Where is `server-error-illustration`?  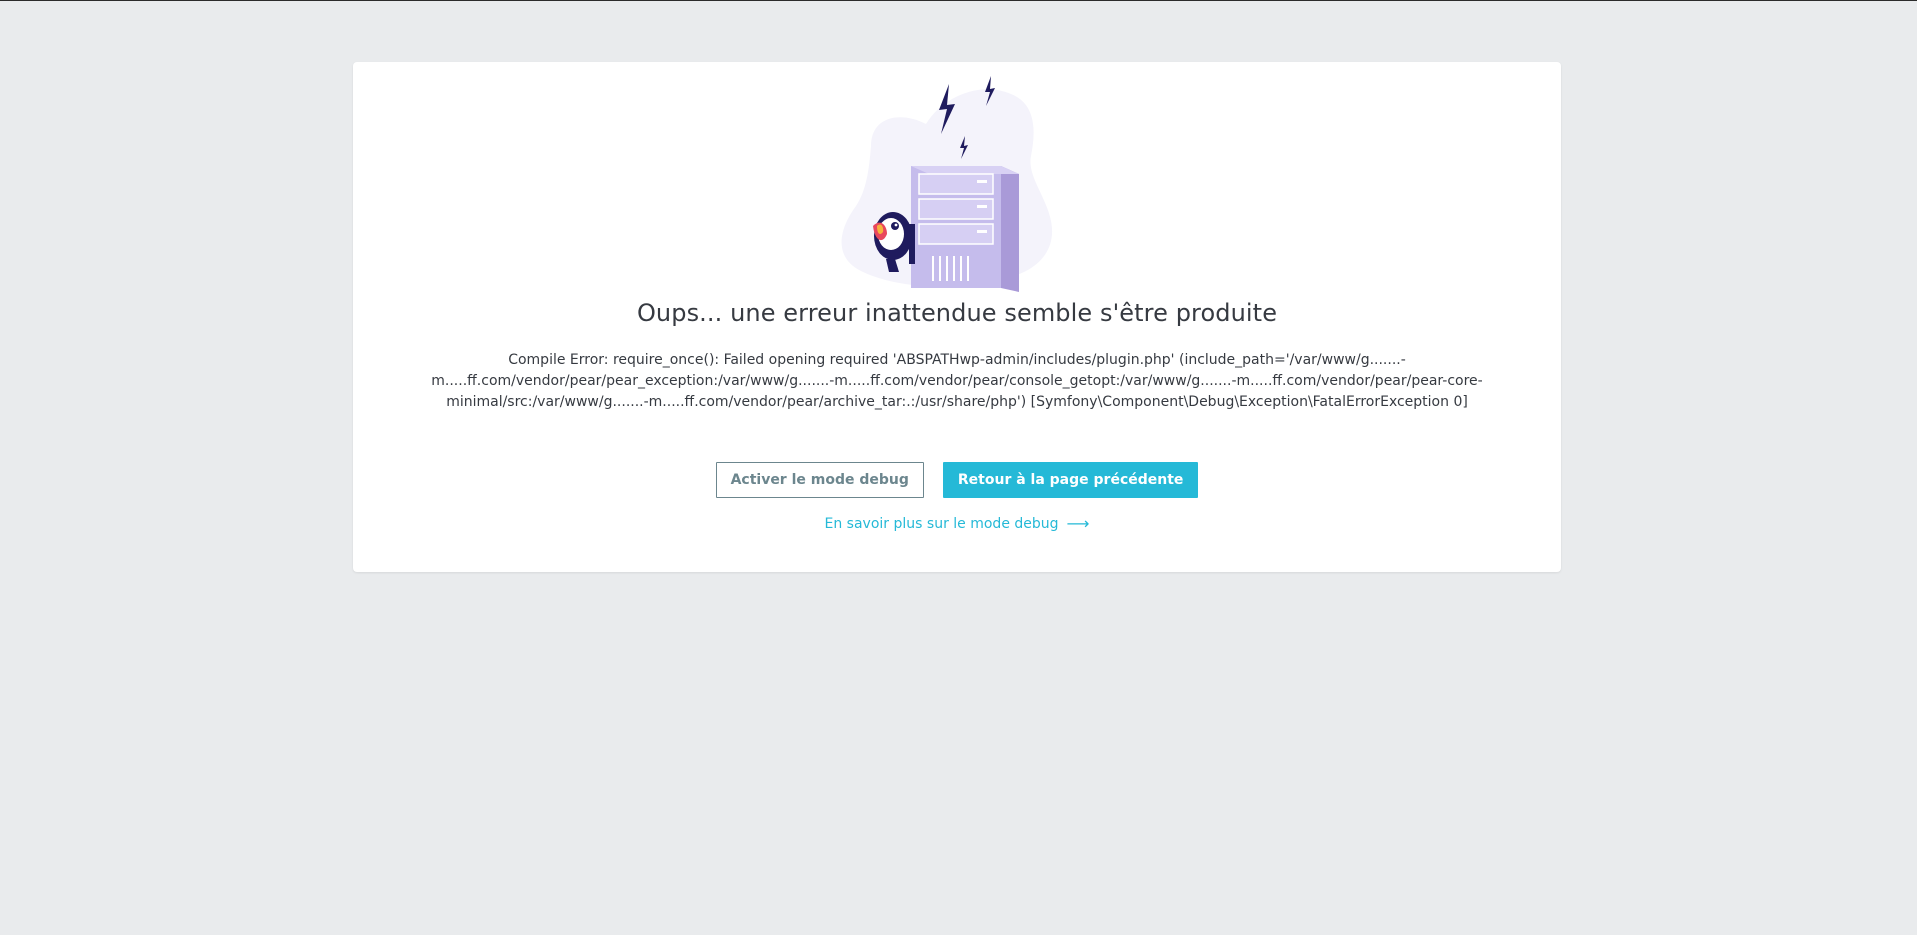
server-error-illustration is located at coordinates (947, 184).